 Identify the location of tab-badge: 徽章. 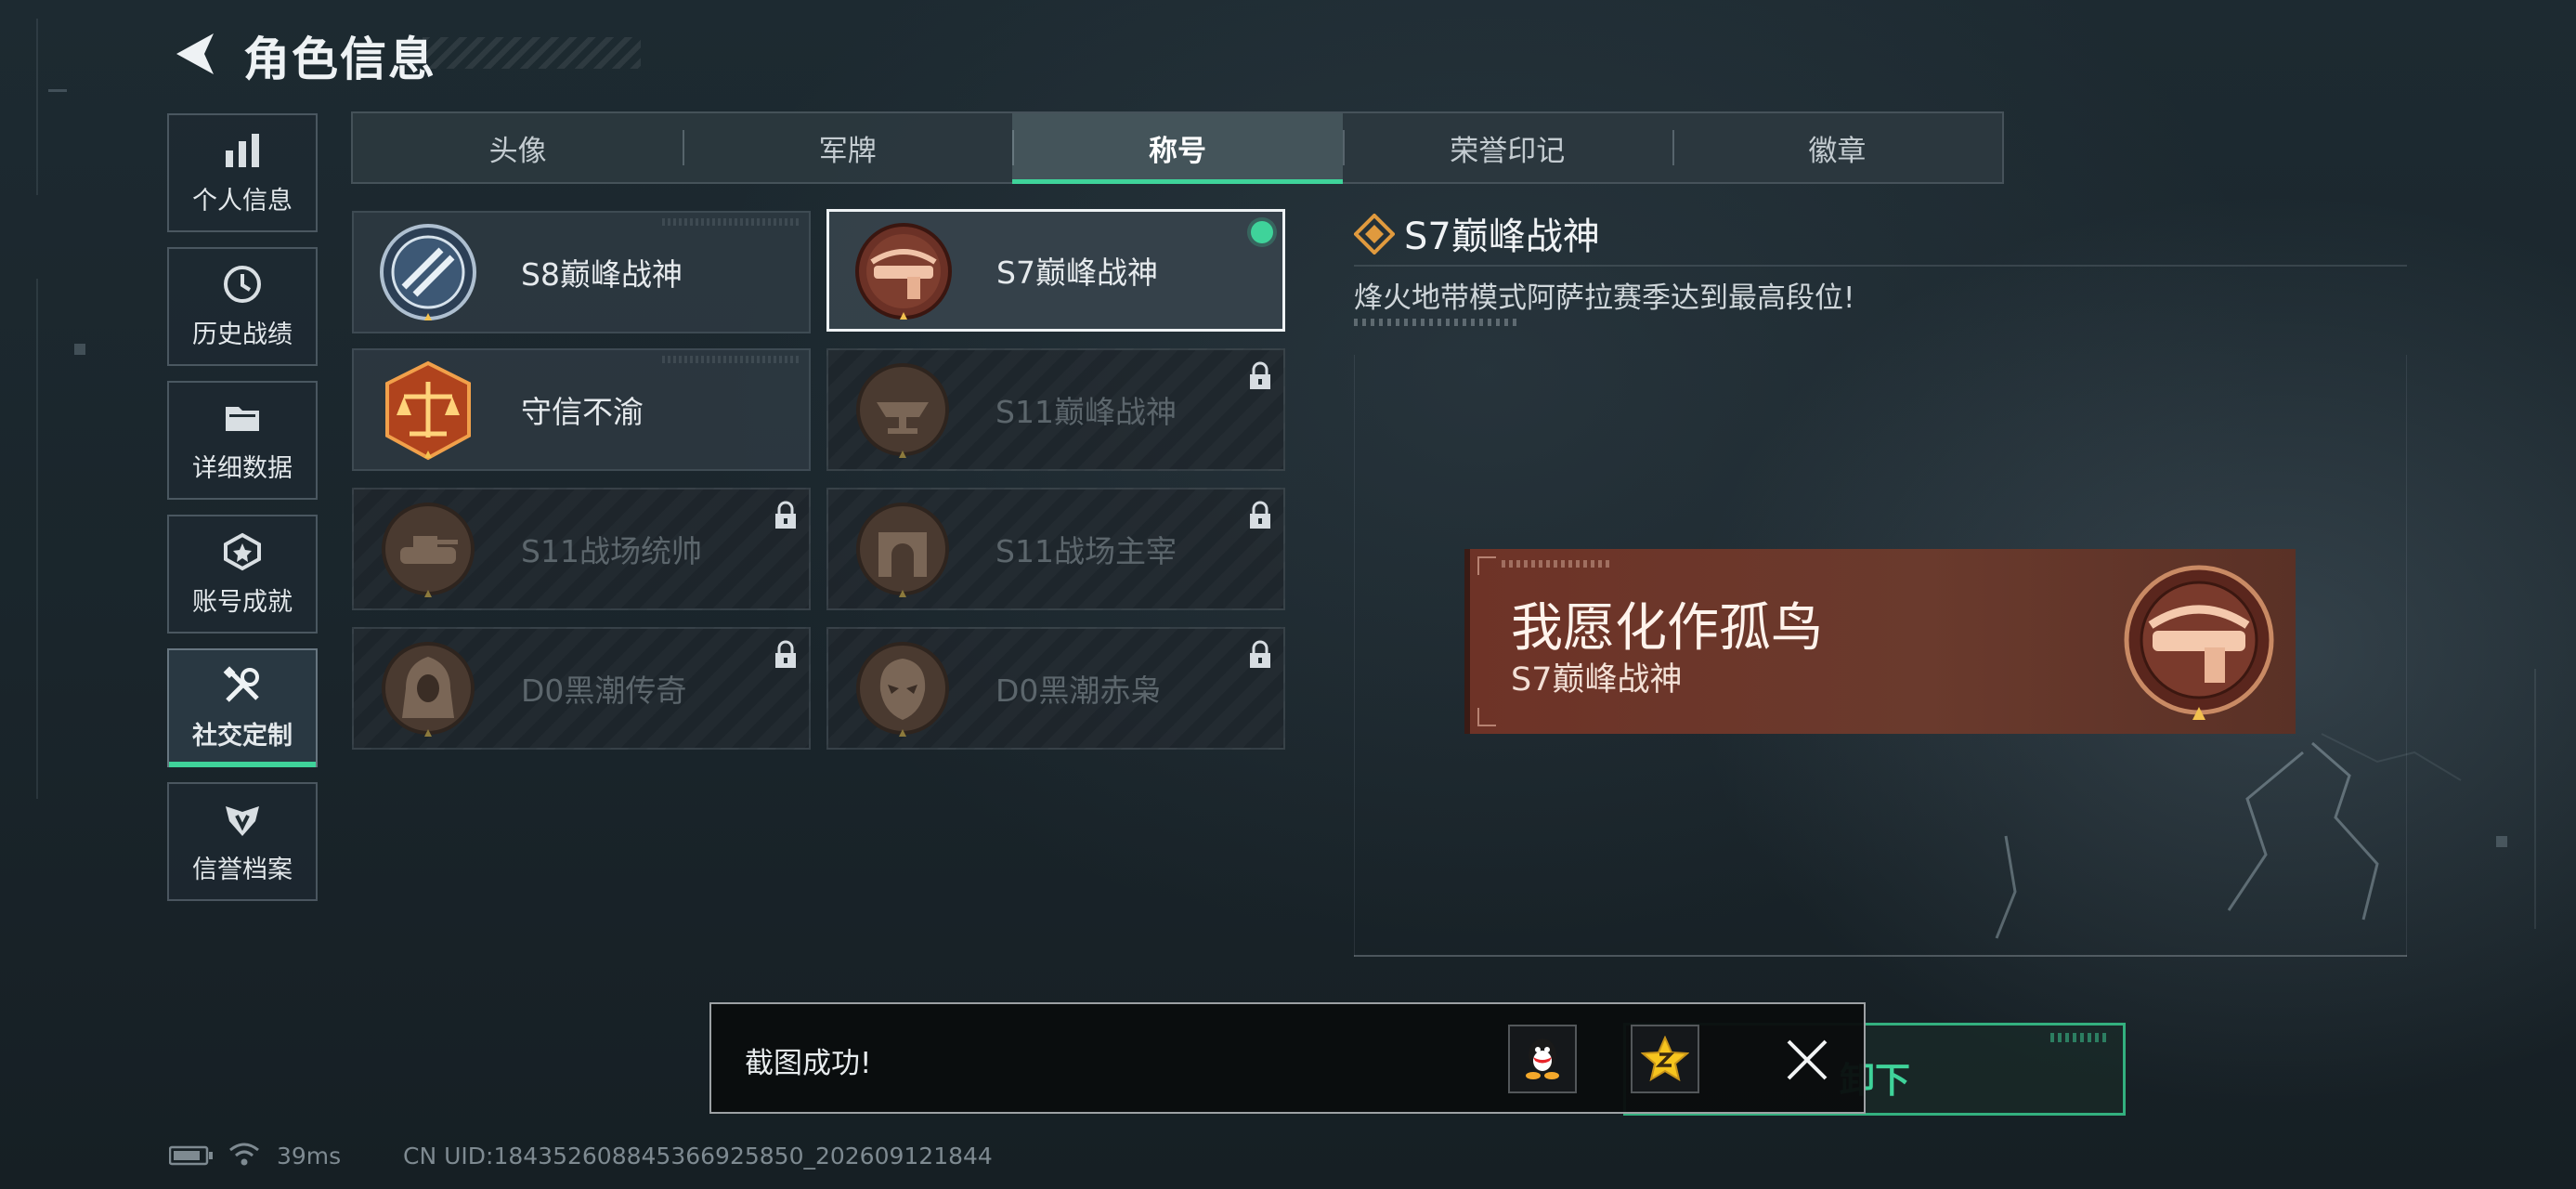
(1837, 147).